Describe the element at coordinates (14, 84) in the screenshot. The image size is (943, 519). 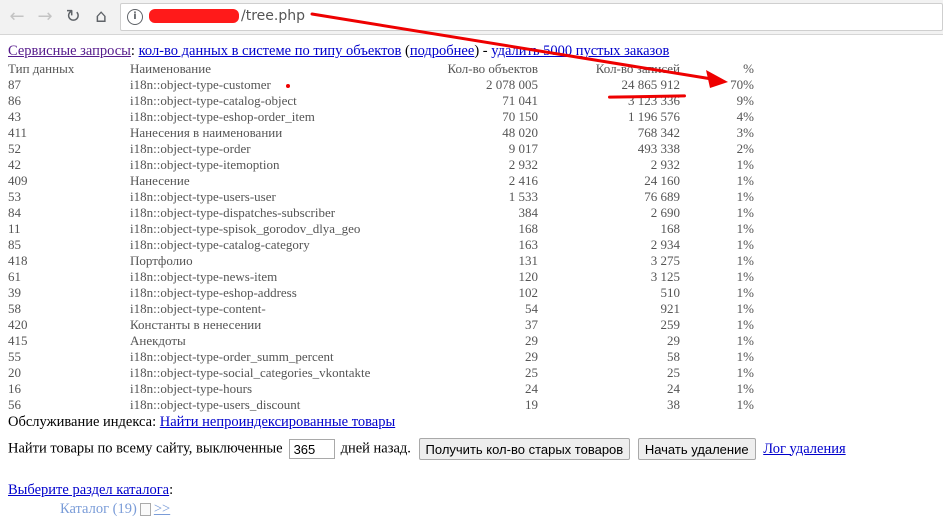
I see `cell-type-id: 87` at that location.